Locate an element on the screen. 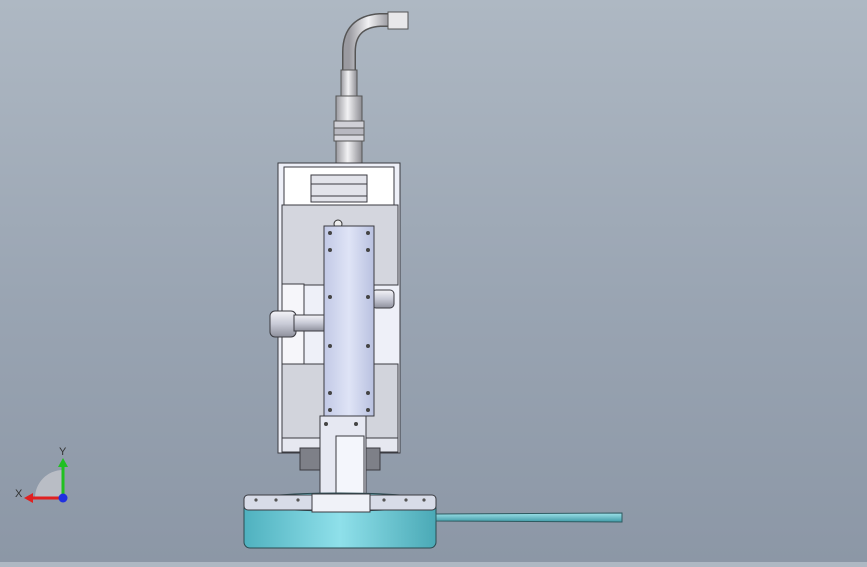 This screenshot has height=567, width=867. signal-rod is located at coordinates (529, 517).